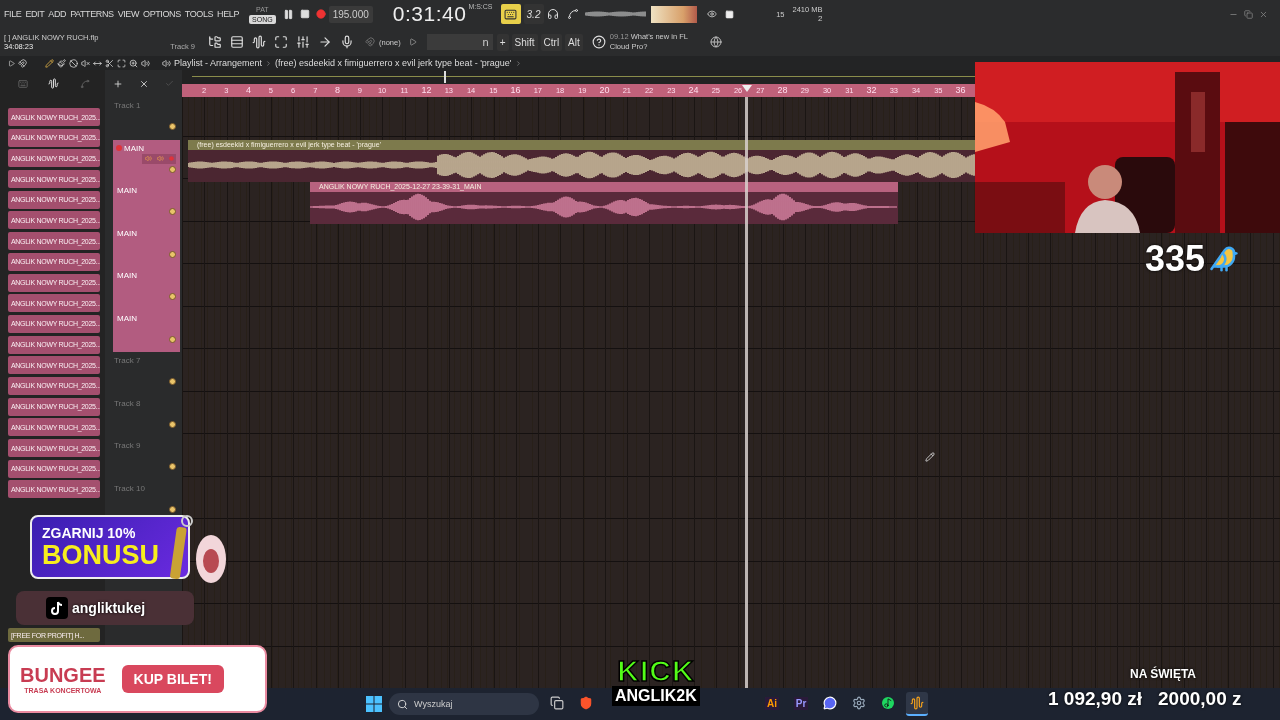 The width and height of the screenshot is (1280, 720). Describe the element at coordinates (35, 14) in the screenshot. I see `menu-item: EDIT` at that location.